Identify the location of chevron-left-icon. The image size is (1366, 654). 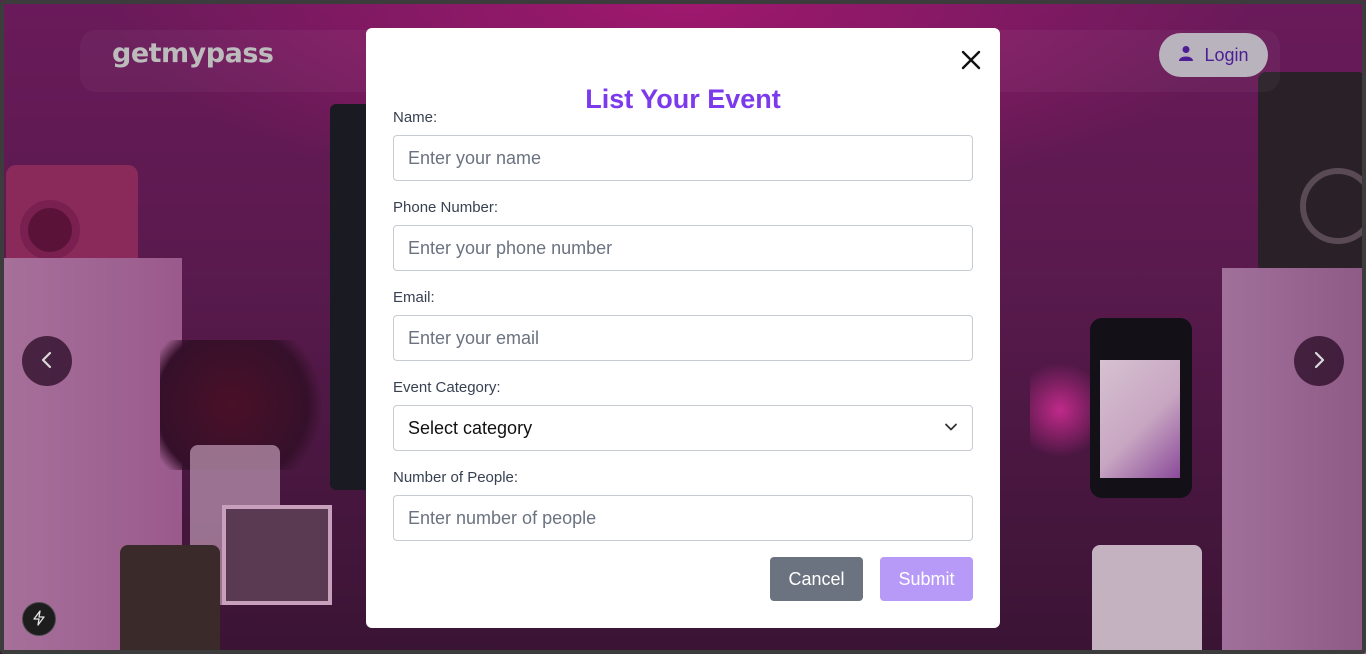
(47, 361).